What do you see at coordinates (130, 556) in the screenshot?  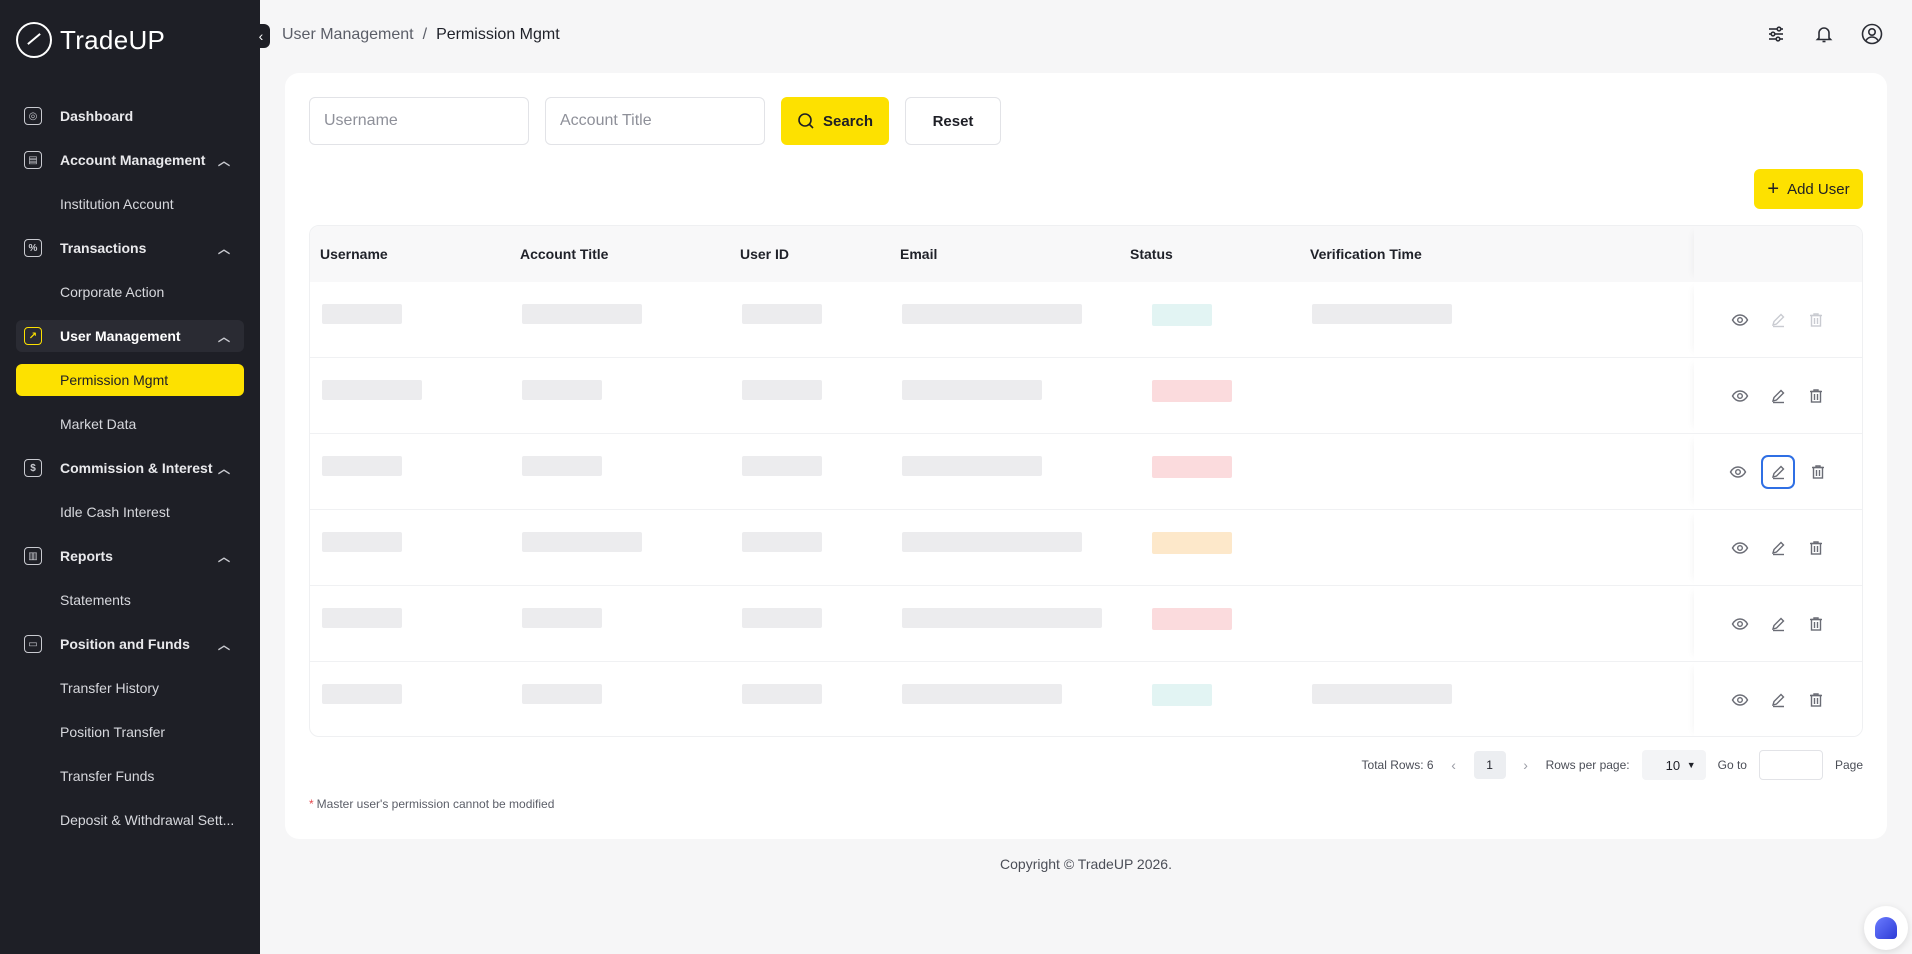 I see `sidebar-item-reports: ▥ Reports ︿` at bounding box center [130, 556].